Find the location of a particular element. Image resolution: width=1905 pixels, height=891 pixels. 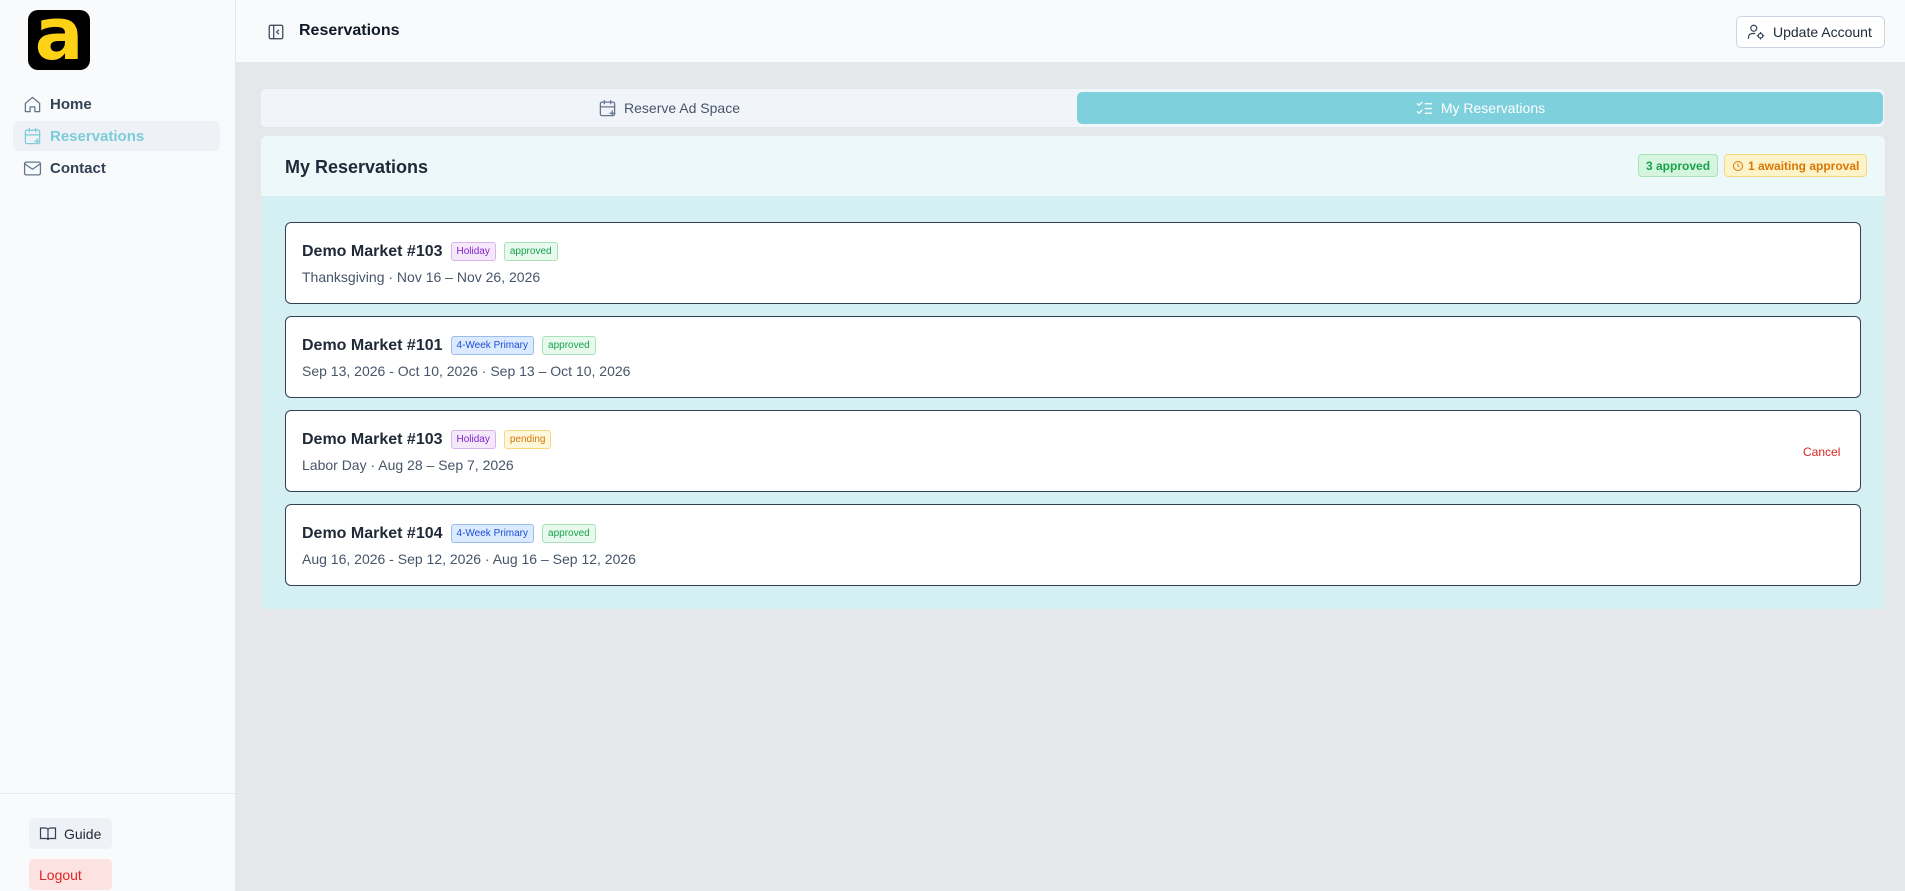

update-account-button: Update Account is located at coordinates (1810, 32).